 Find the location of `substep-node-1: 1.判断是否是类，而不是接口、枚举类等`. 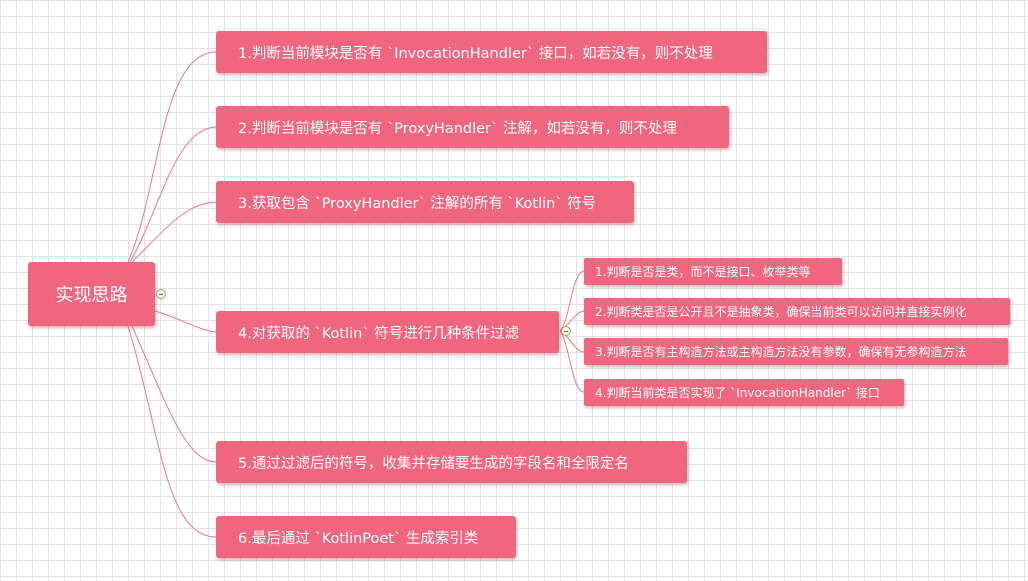

substep-node-1: 1.判断是否是类，而不是接口、枚举类等 is located at coordinates (713, 271).